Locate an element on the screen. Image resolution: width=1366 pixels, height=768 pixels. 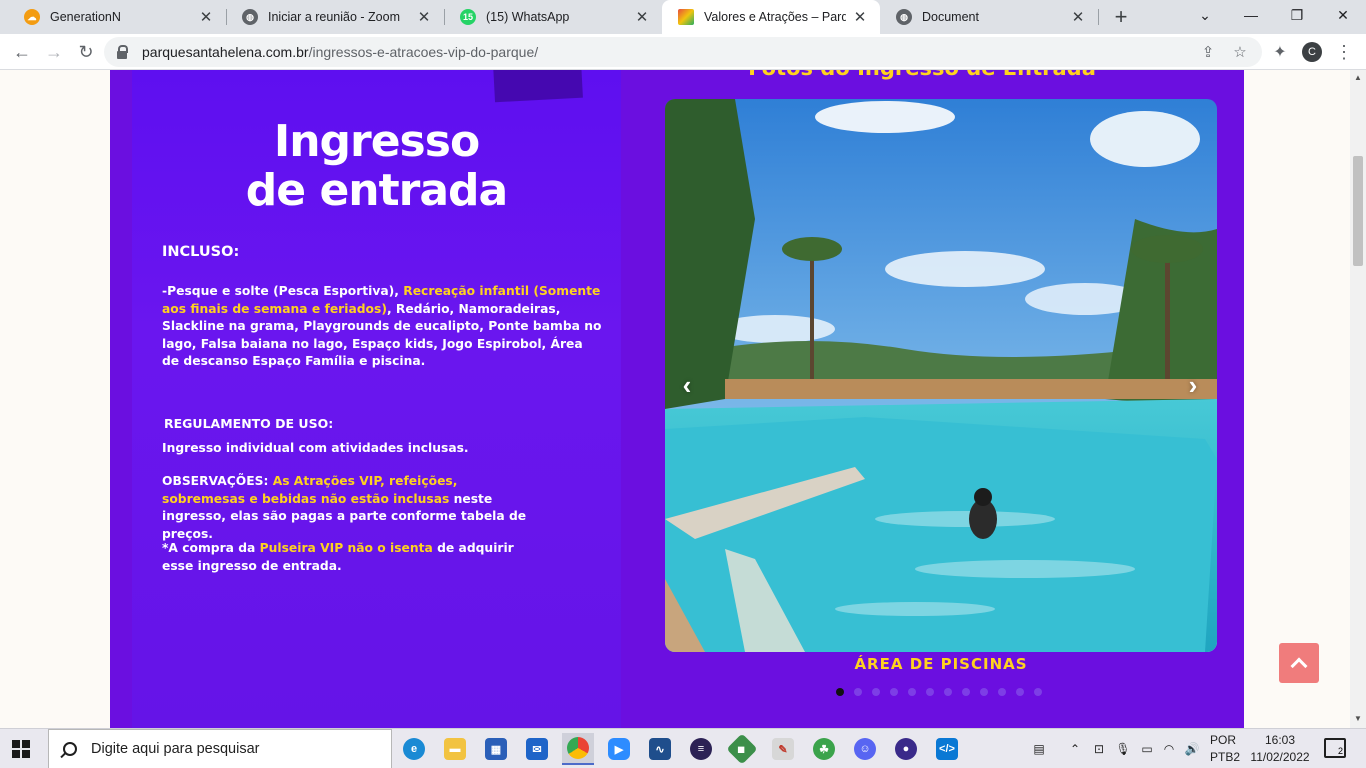
gallery-next-arrow: › is located at coordinates (1193, 385).